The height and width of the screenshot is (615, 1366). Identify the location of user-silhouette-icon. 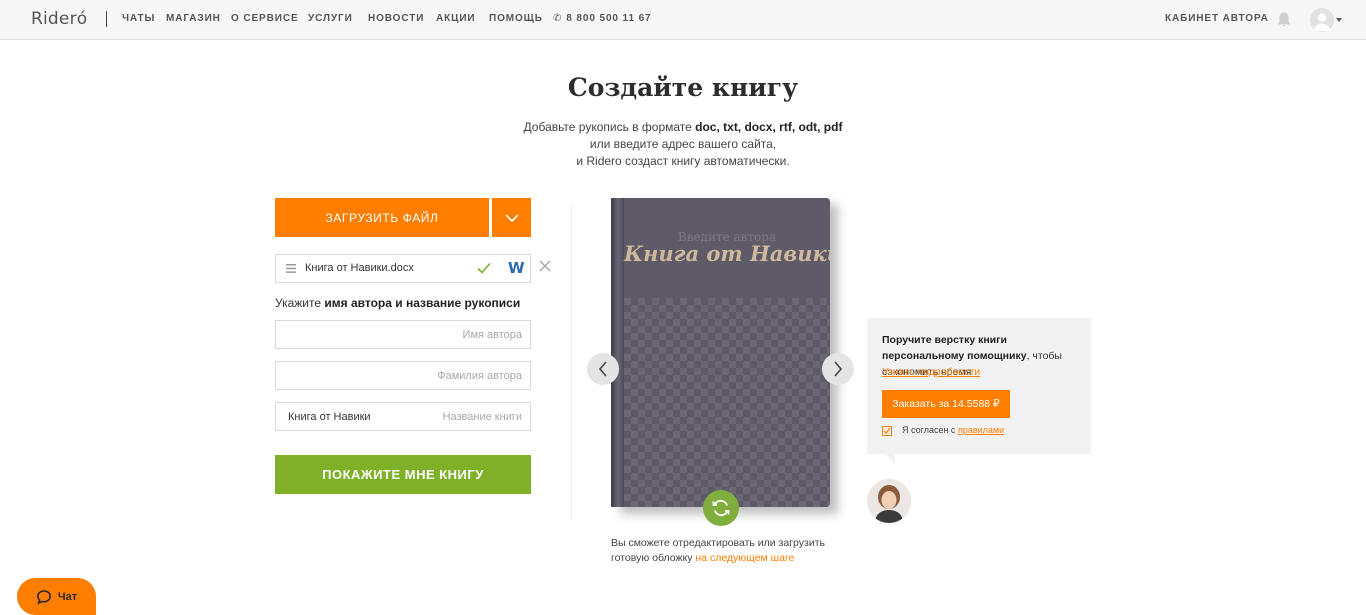
(1322, 22).